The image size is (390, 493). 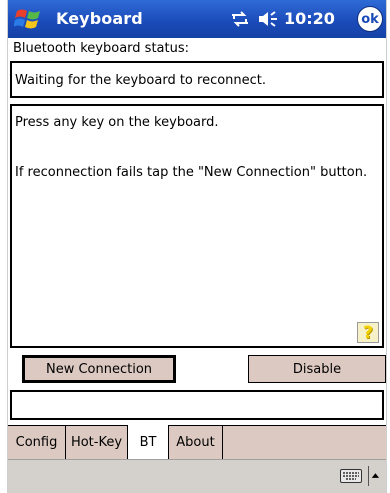 I want to click on tab-config: Config, so click(x=36, y=442).